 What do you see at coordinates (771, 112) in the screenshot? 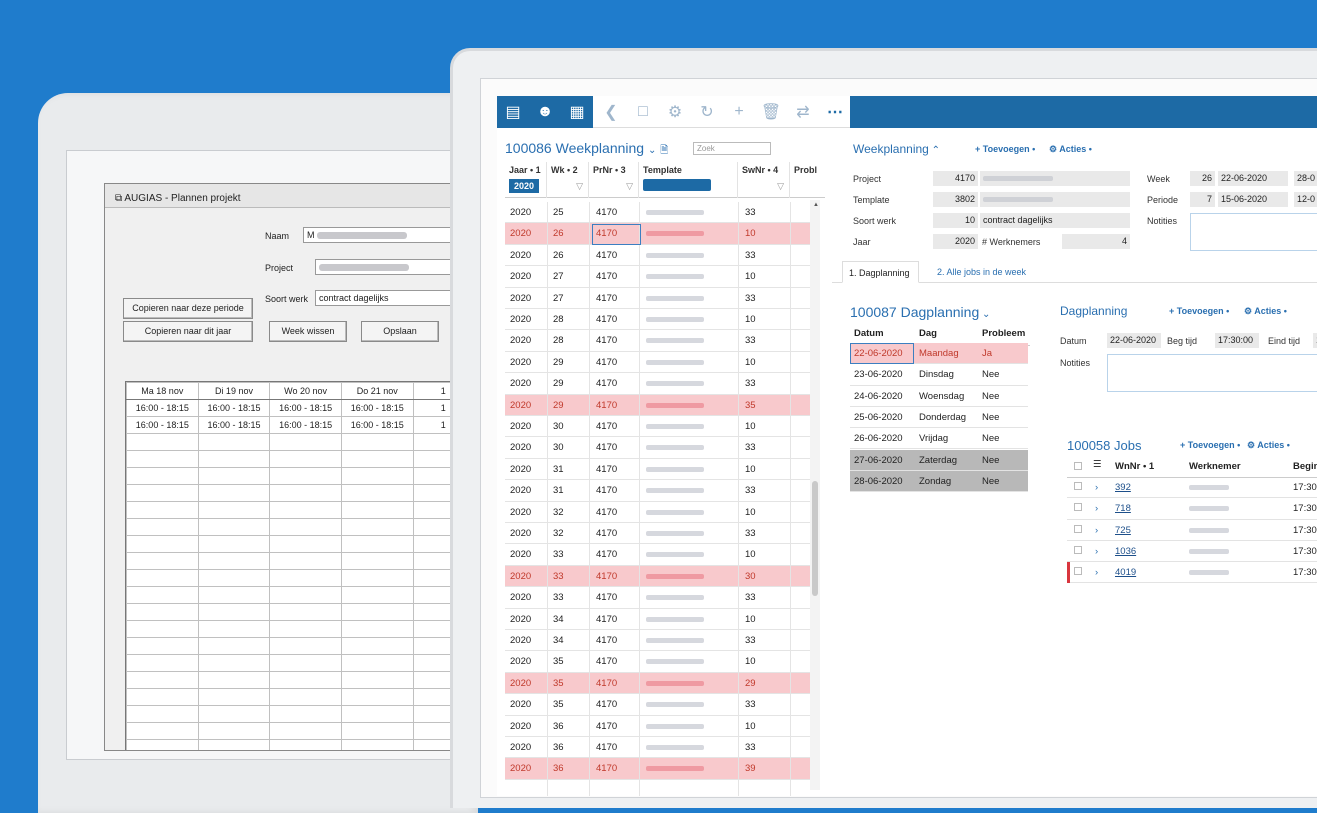
I see `delete-icon: 🗑` at bounding box center [771, 112].